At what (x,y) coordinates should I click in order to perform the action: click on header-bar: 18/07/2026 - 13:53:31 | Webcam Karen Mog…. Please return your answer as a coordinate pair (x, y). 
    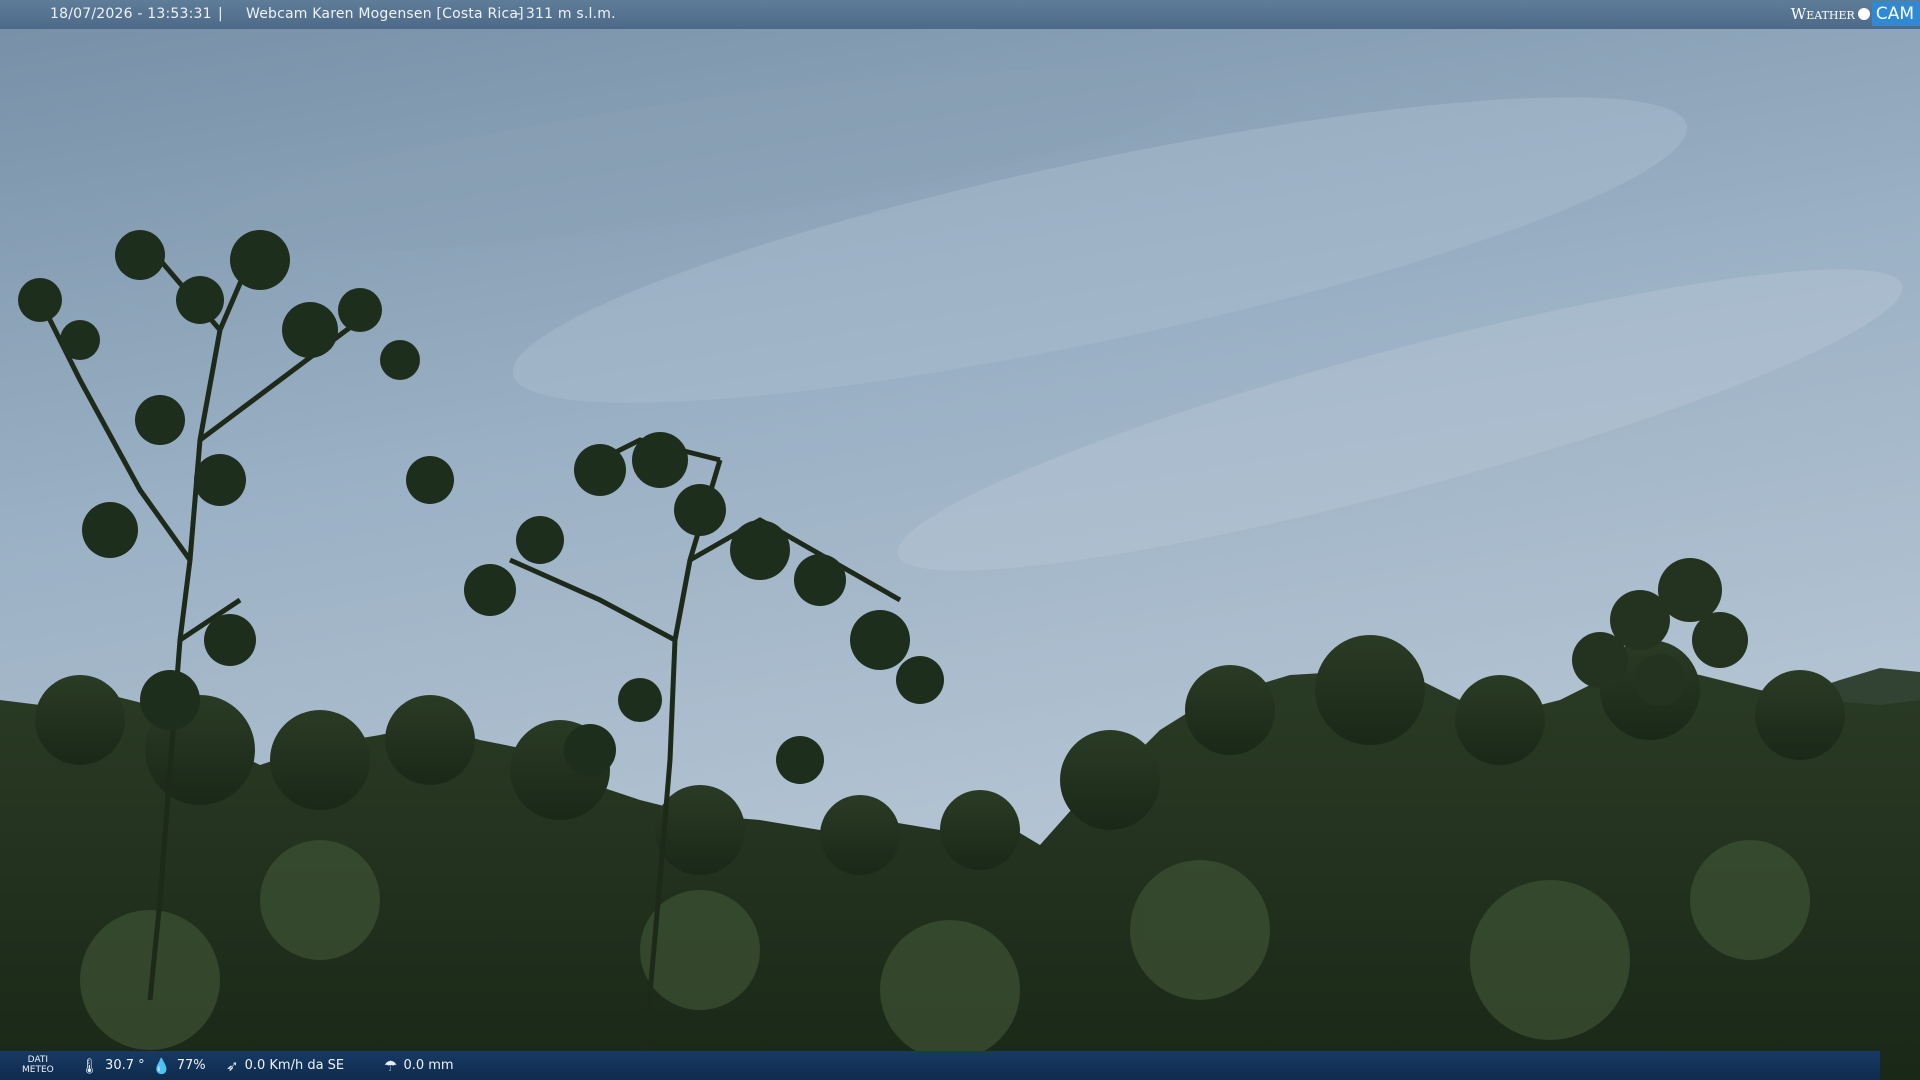
    Looking at the image, I should click on (960, 14).